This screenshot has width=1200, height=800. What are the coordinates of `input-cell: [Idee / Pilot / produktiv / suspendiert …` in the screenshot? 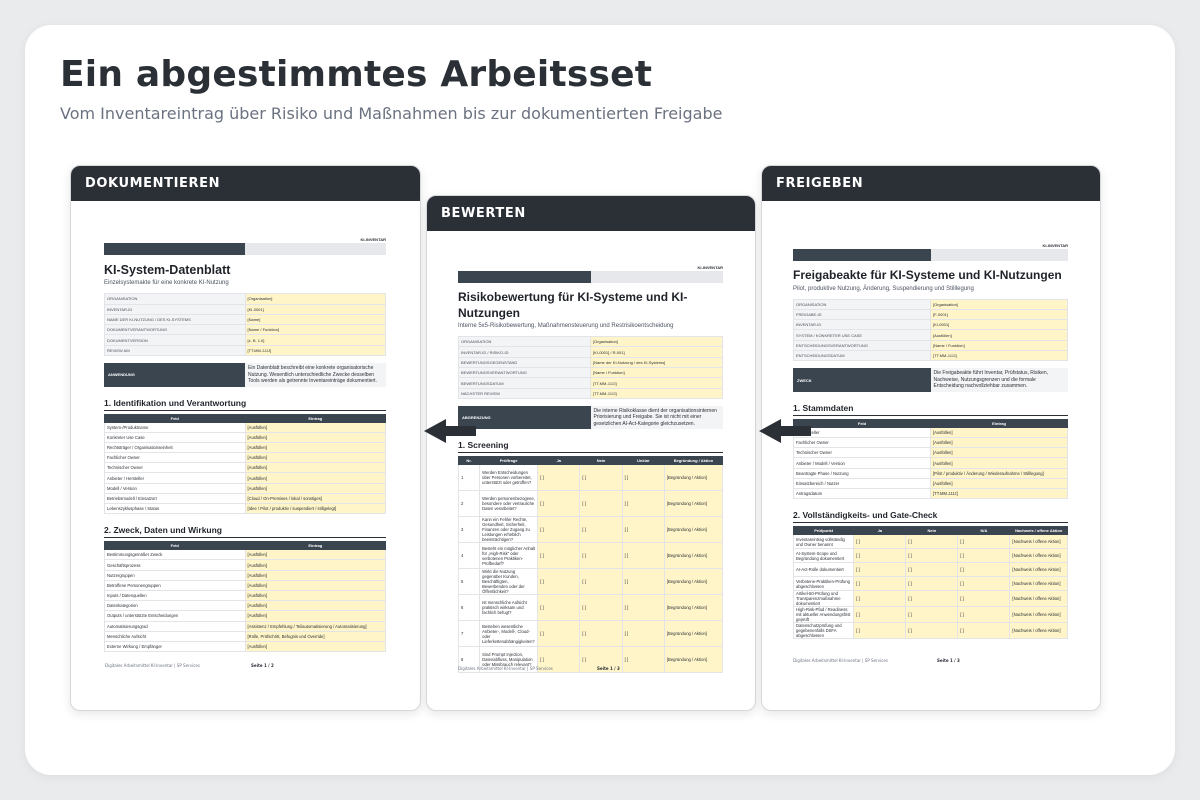 It's located at (315, 509).